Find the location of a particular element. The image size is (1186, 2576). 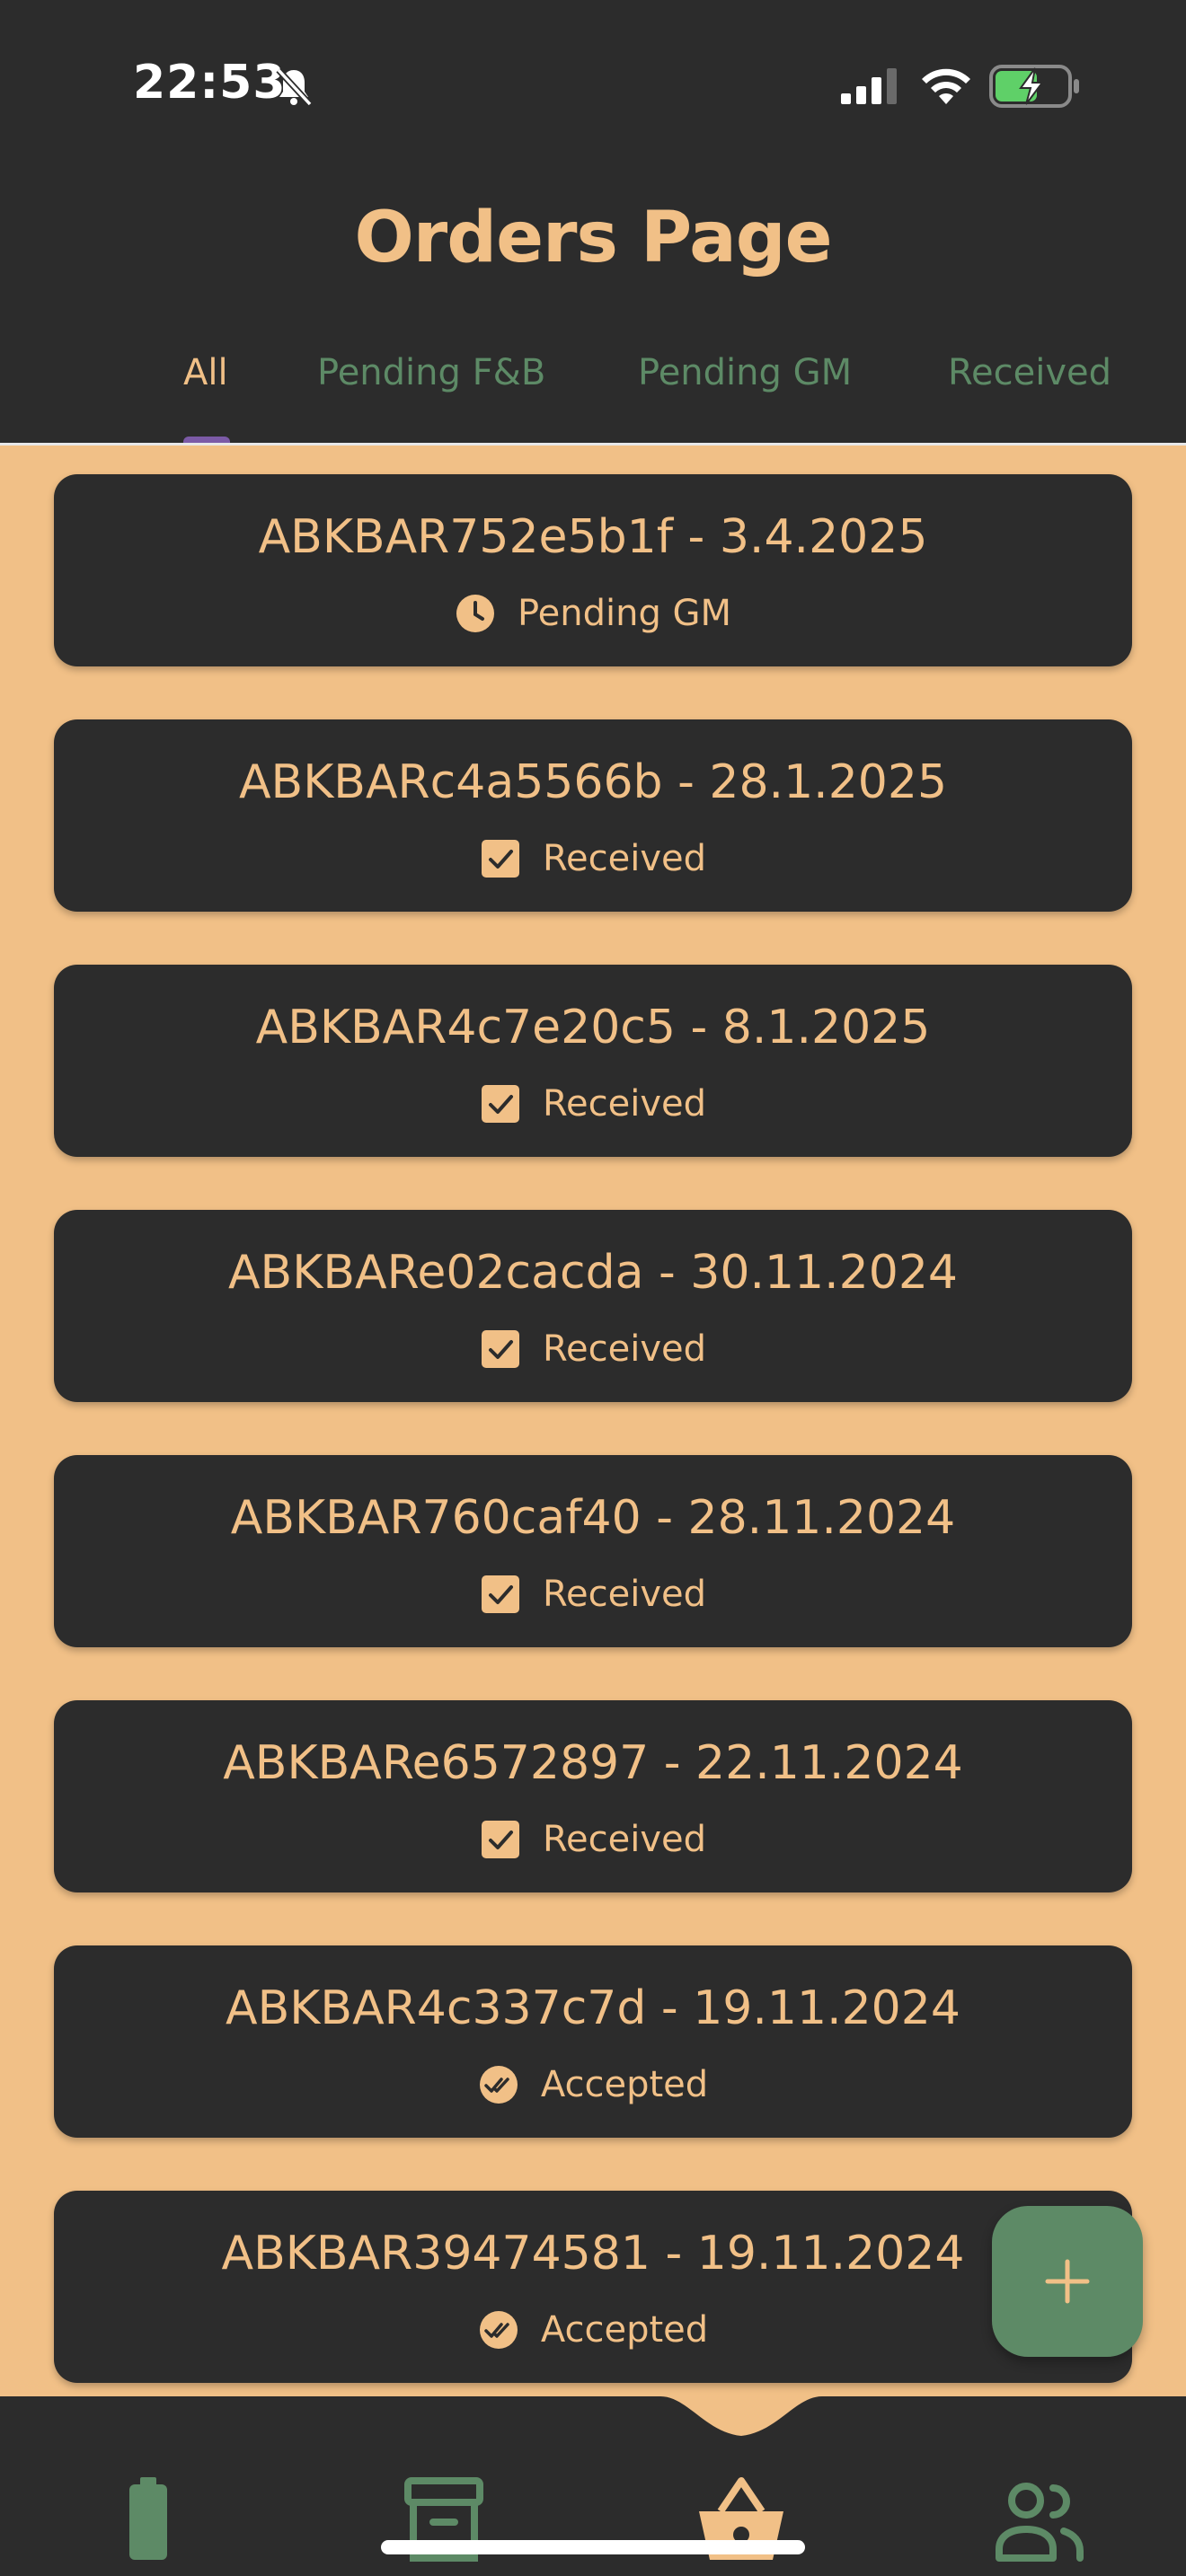

home-indicator is located at coordinates (593, 2547).